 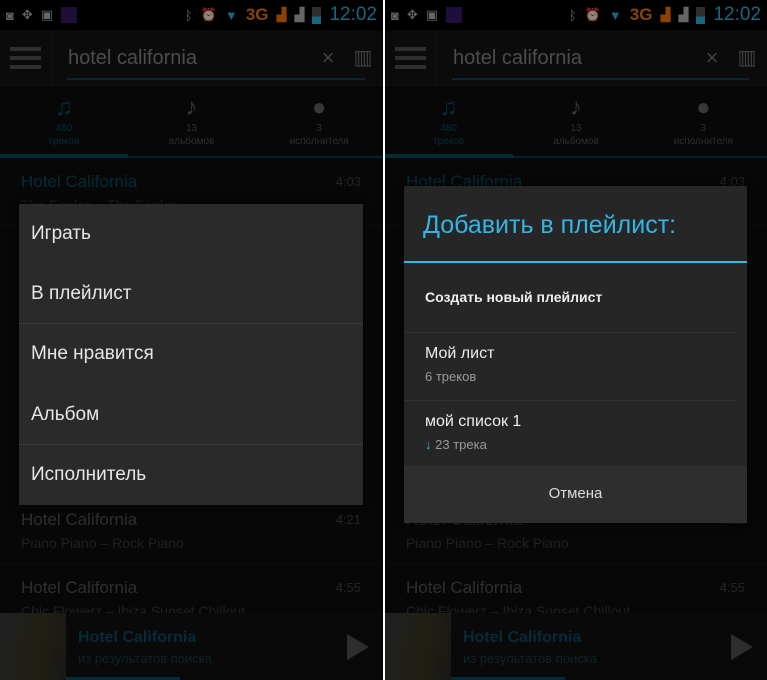 I want to click on menu-item-add-to-playlist: В плейлист, so click(x=191, y=294).